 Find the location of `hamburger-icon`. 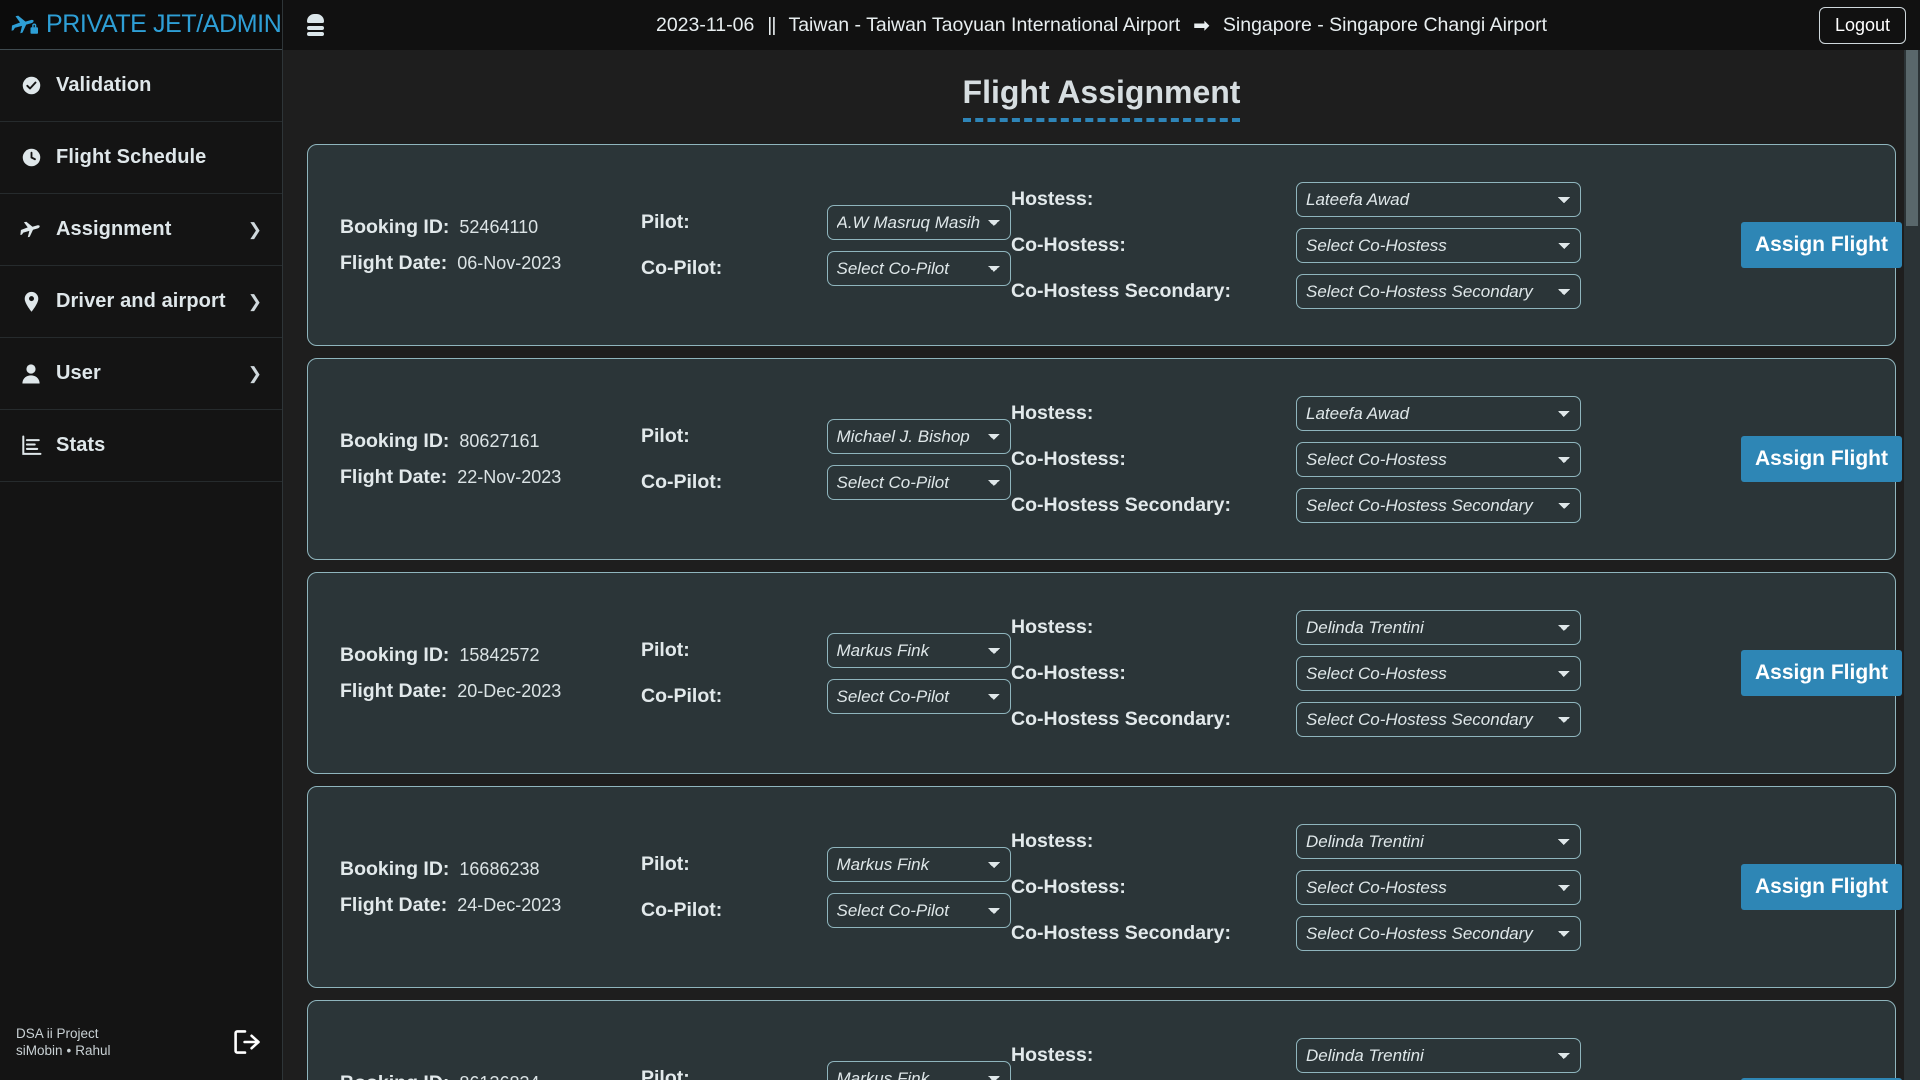

hamburger-icon is located at coordinates (315, 25).